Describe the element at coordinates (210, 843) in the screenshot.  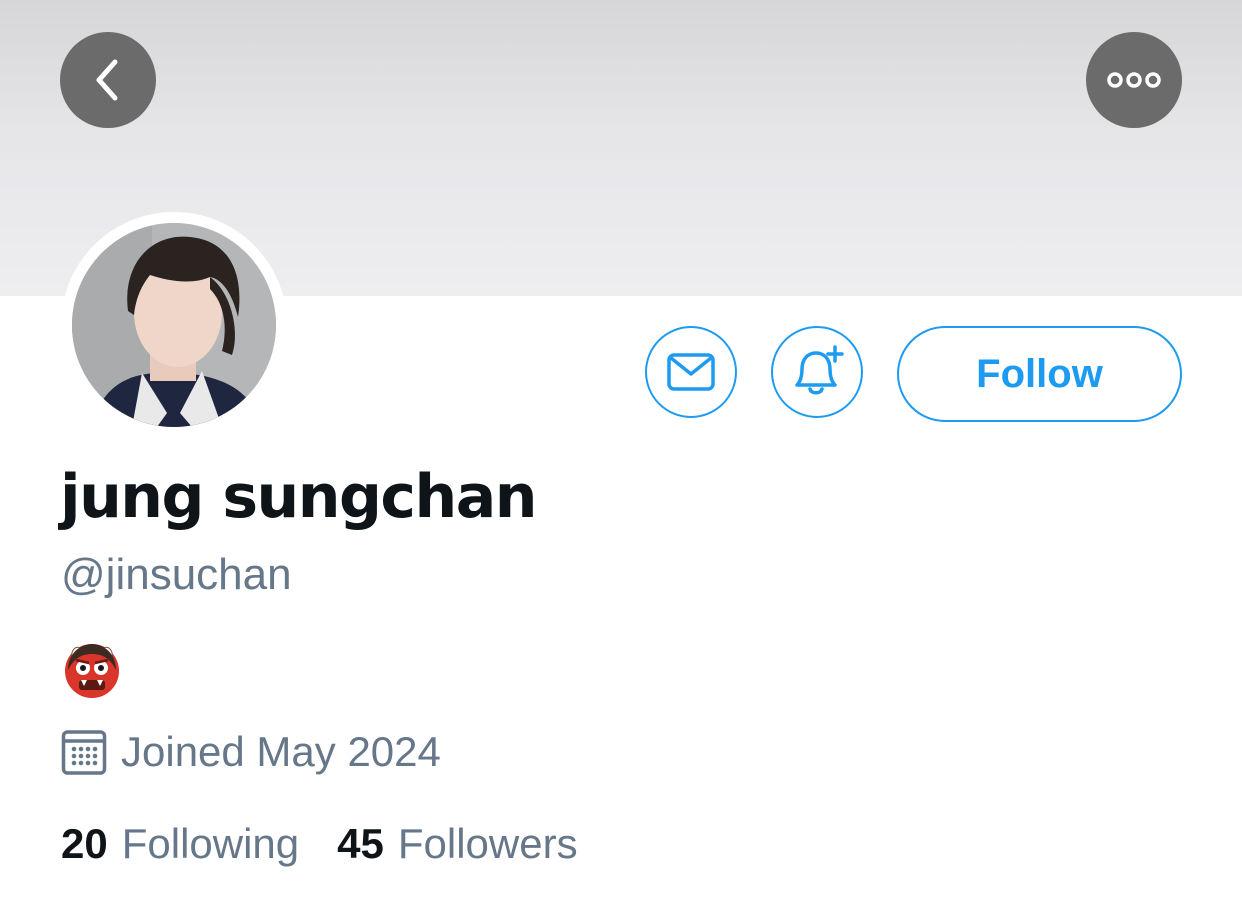
I see `following-label: Following` at that location.